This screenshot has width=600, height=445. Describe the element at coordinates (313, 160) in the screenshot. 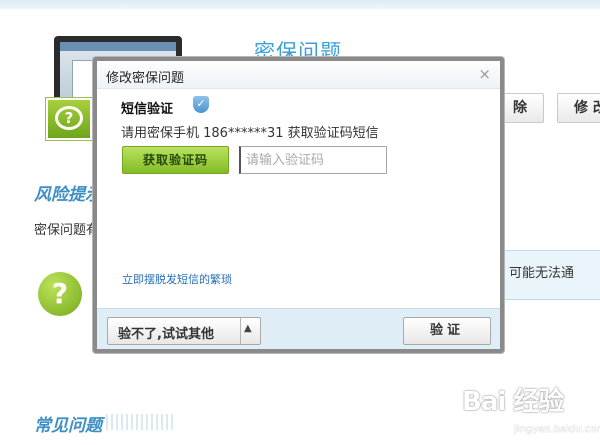

I see `verification-code-input` at that location.